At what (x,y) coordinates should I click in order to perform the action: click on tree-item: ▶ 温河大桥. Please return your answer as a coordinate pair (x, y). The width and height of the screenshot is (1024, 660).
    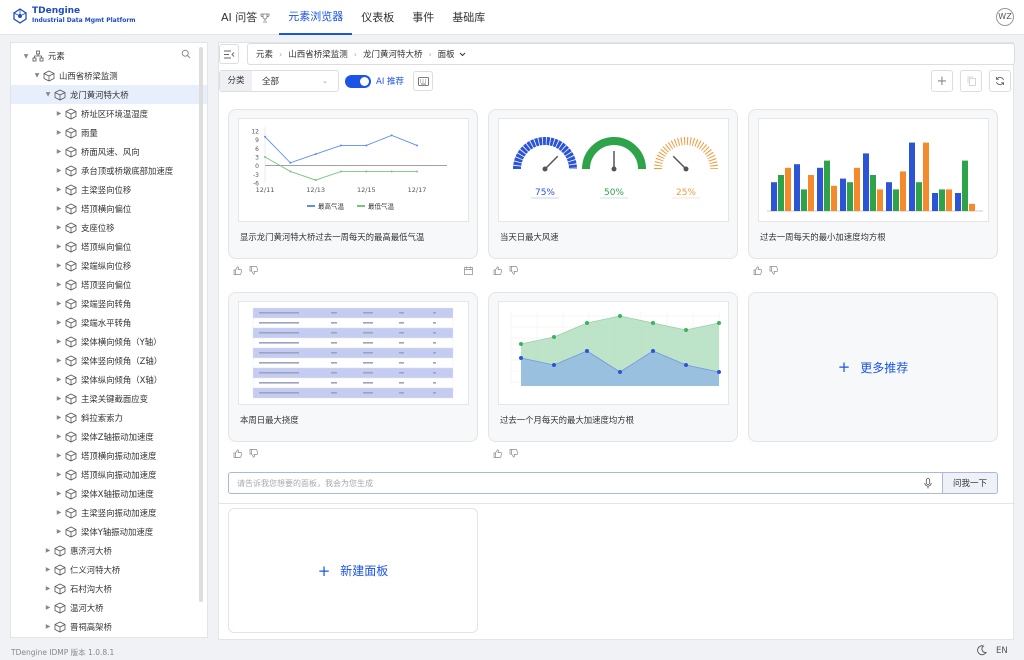
    Looking at the image, I should click on (109, 607).